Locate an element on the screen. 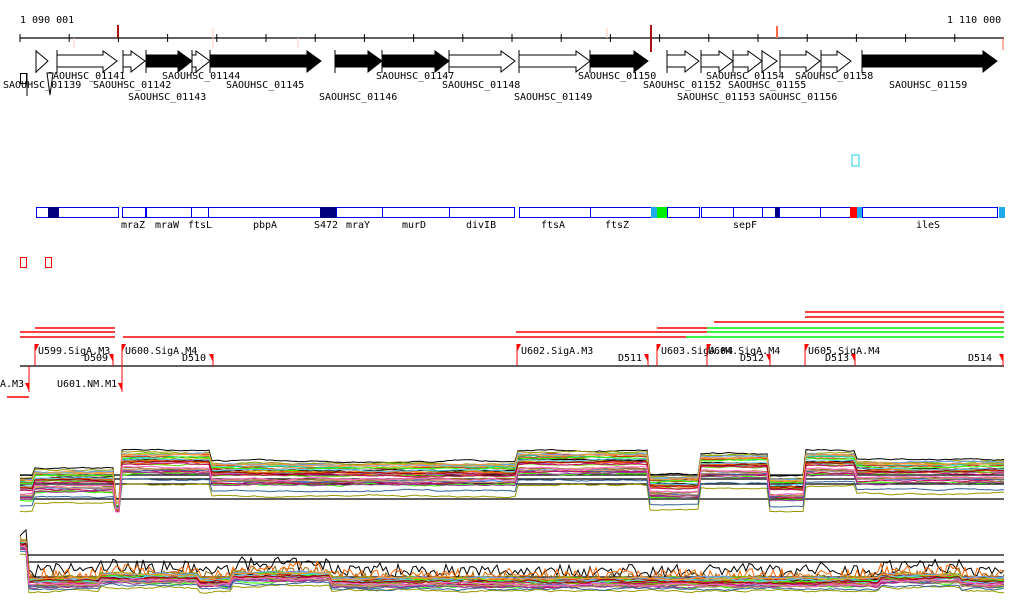 This screenshot has height=611, width=1024. promoter-label: D510 is located at coordinates (194, 358).